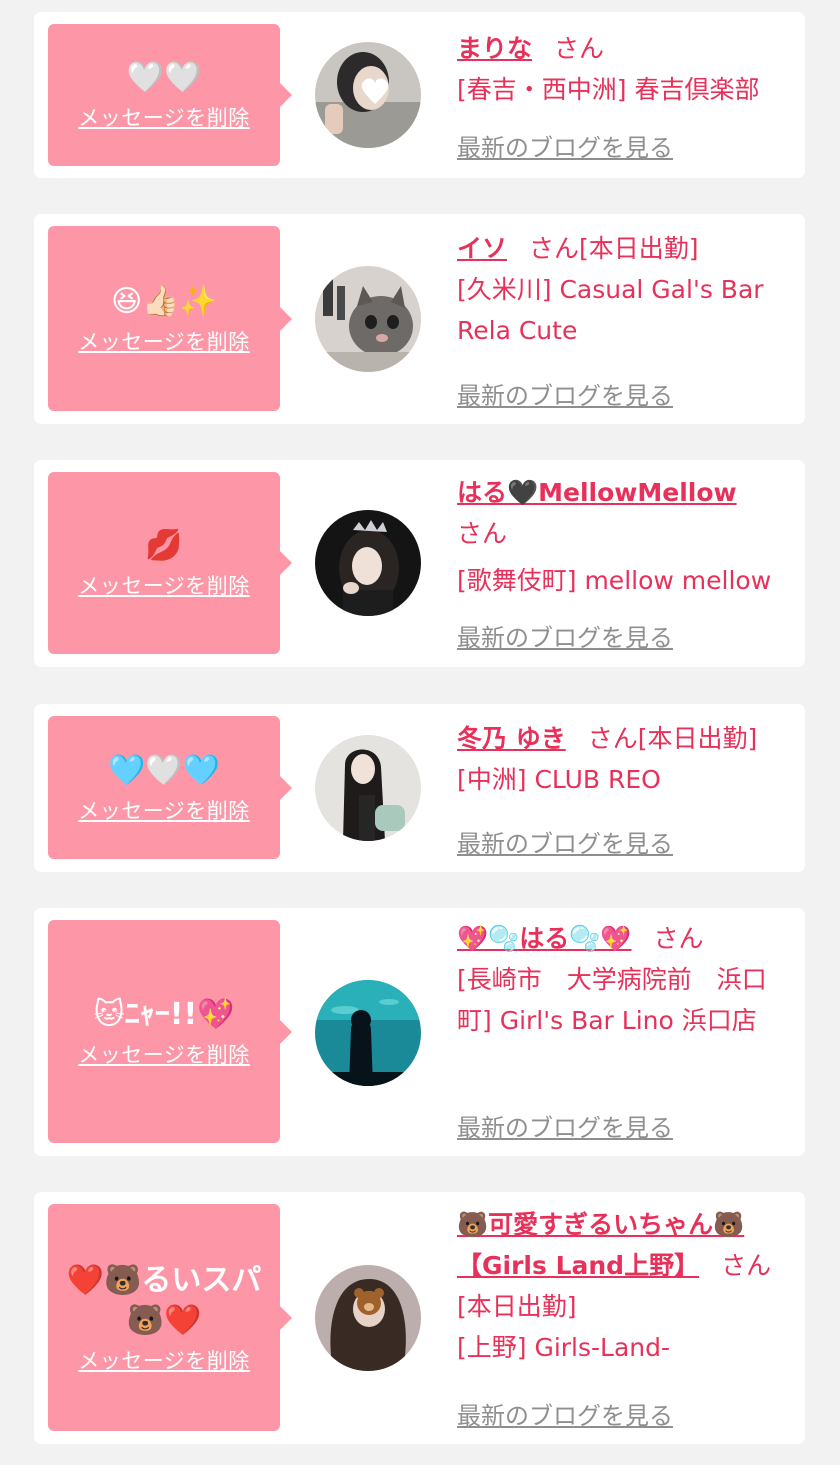 Image resolution: width=840 pixels, height=1465 pixels. I want to click on girl-info: 冬乃 ゆき さん[本日出勤] [中洲] CLUB REO, so click(627, 759).